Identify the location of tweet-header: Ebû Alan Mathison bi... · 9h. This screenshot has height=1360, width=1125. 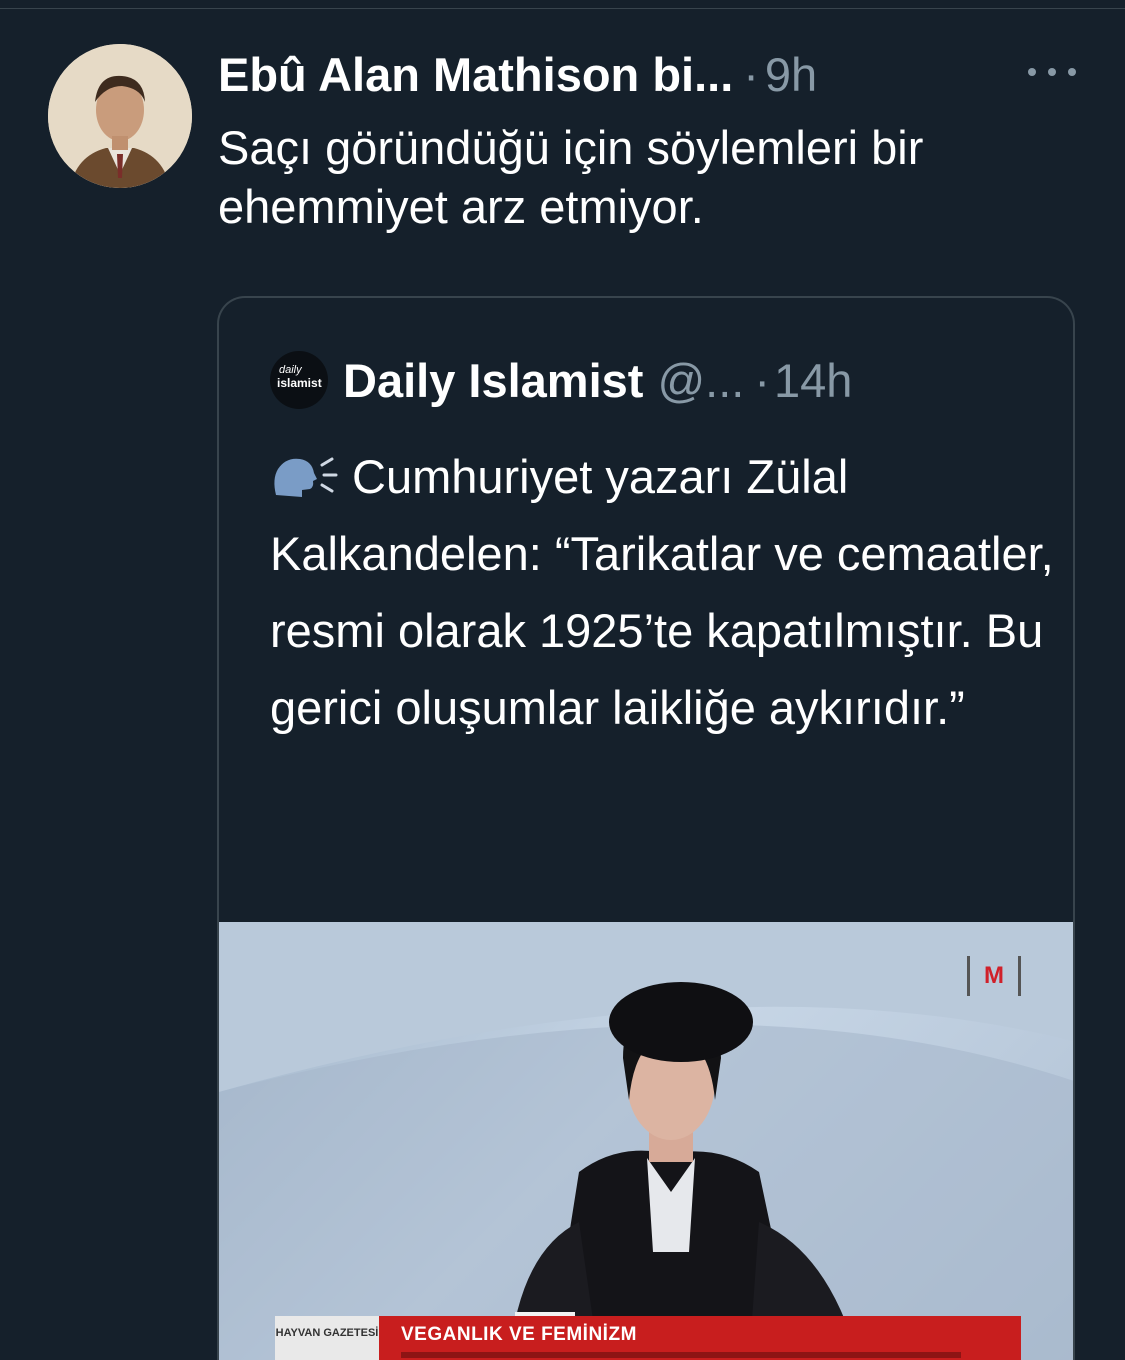
(517, 74).